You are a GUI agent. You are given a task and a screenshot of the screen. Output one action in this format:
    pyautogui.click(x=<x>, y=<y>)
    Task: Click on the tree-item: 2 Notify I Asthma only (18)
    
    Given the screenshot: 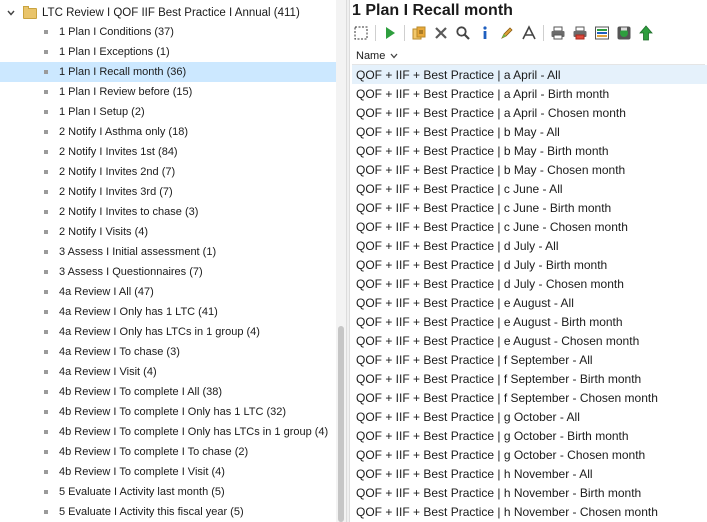 What is the action you would take?
    pyautogui.click(x=168, y=132)
    